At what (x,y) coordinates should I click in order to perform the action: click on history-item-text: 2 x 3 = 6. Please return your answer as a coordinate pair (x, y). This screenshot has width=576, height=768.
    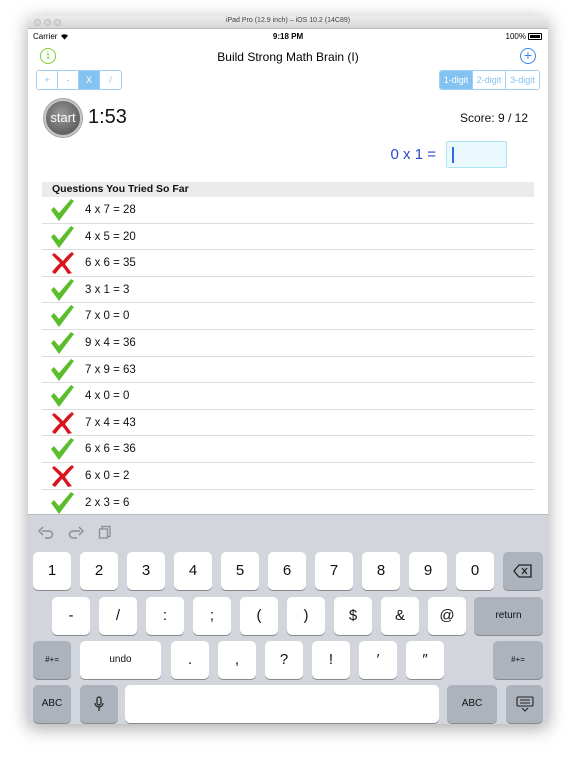
    Looking at the image, I should click on (107, 502).